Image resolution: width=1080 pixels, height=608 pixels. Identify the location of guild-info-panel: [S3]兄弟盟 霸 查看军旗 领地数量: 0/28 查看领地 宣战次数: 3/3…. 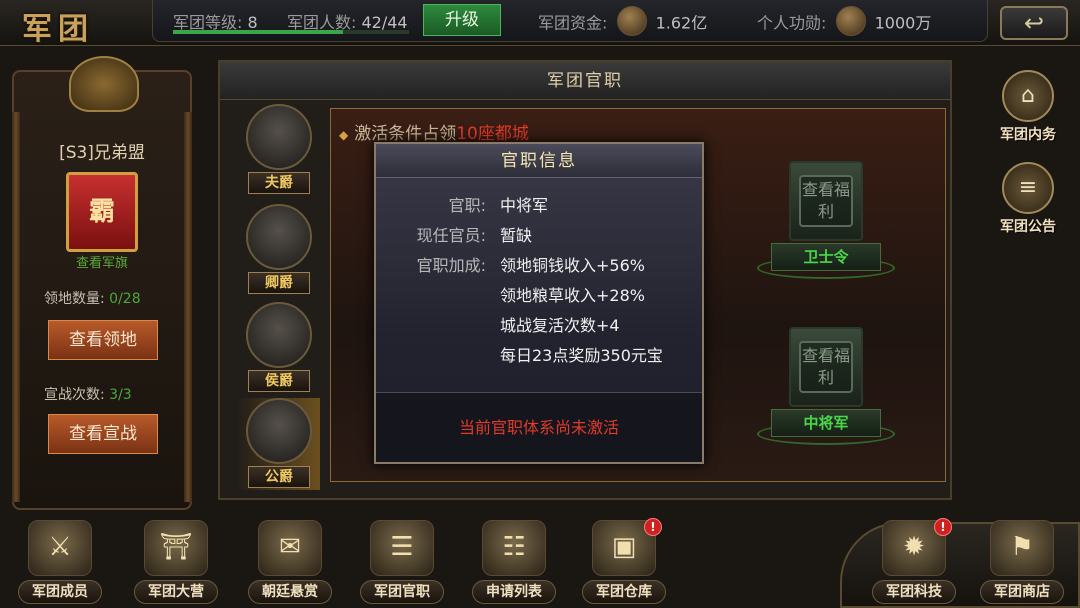
(102, 283).